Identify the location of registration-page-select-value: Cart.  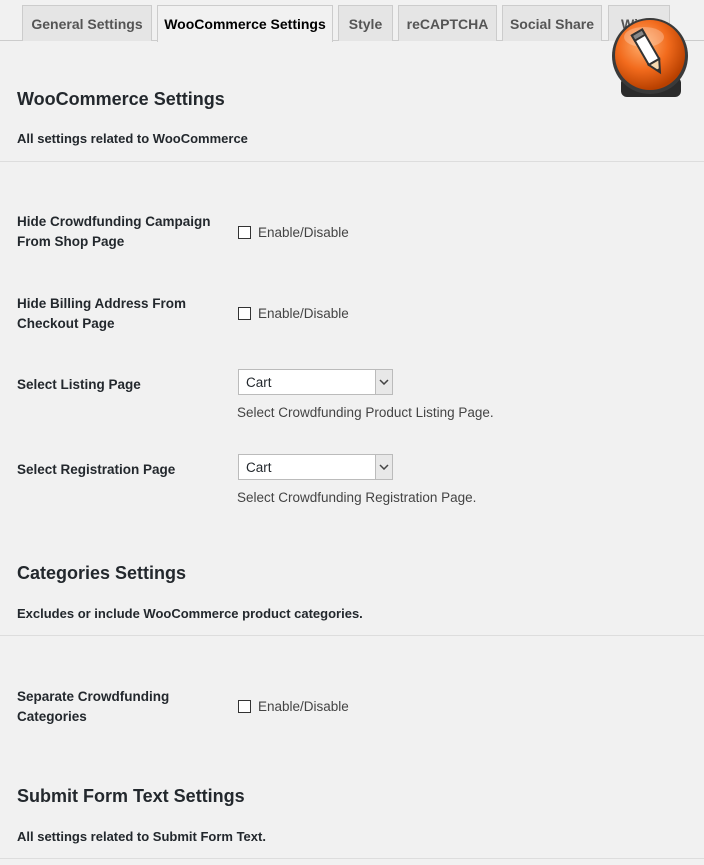
(259, 467).